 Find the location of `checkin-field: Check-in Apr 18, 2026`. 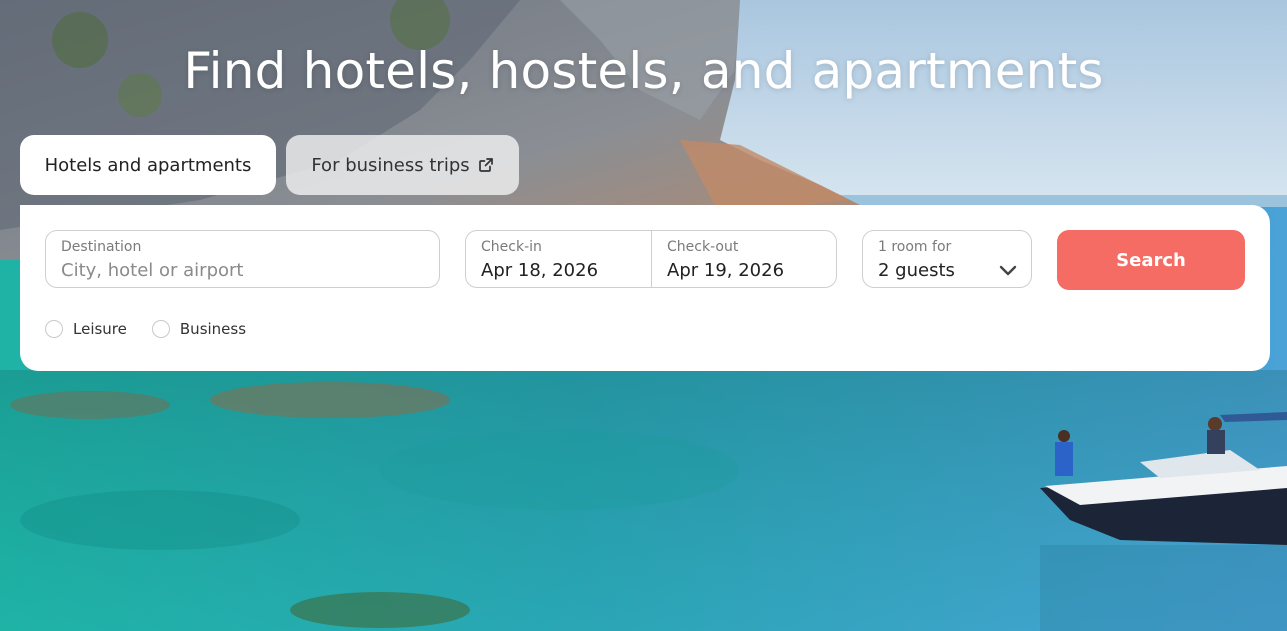

checkin-field: Check-in Apr 18, 2026 is located at coordinates (558, 259).